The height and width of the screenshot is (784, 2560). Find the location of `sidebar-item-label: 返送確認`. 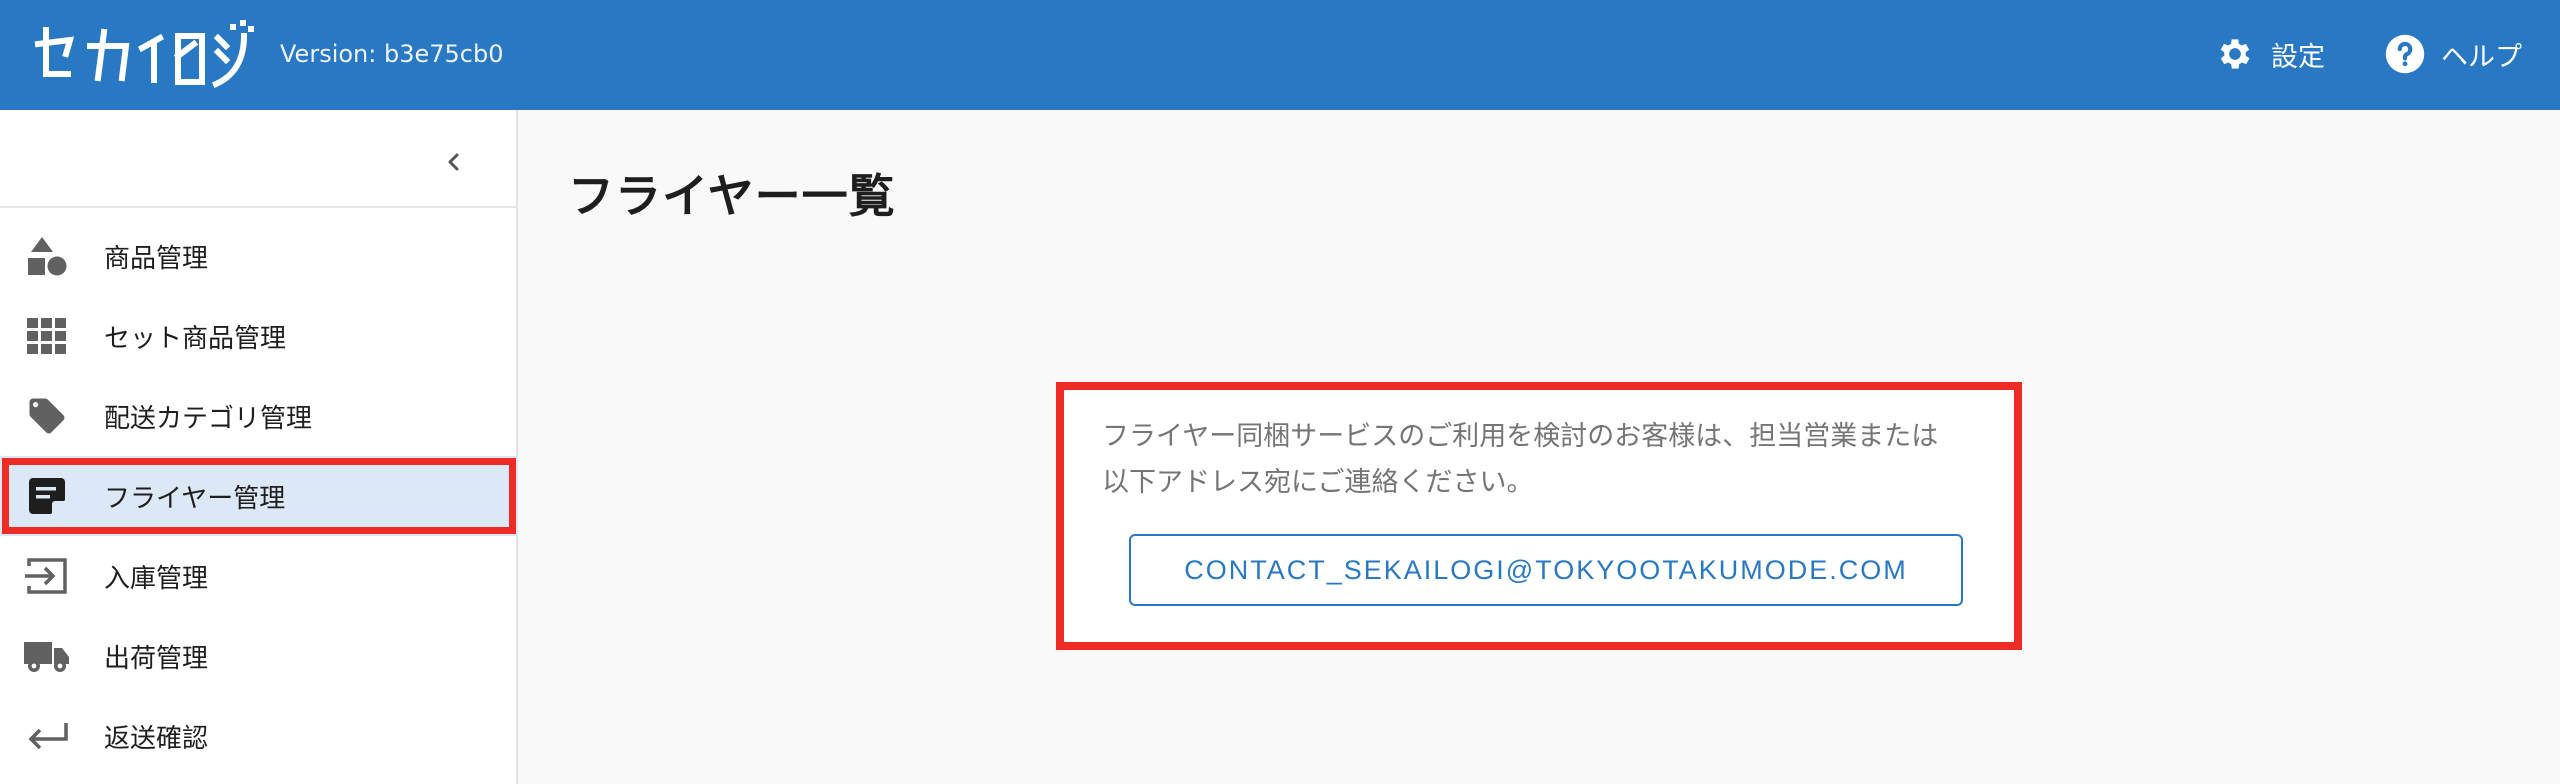

sidebar-item-label: 返送確認 is located at coordinates (156, 738).